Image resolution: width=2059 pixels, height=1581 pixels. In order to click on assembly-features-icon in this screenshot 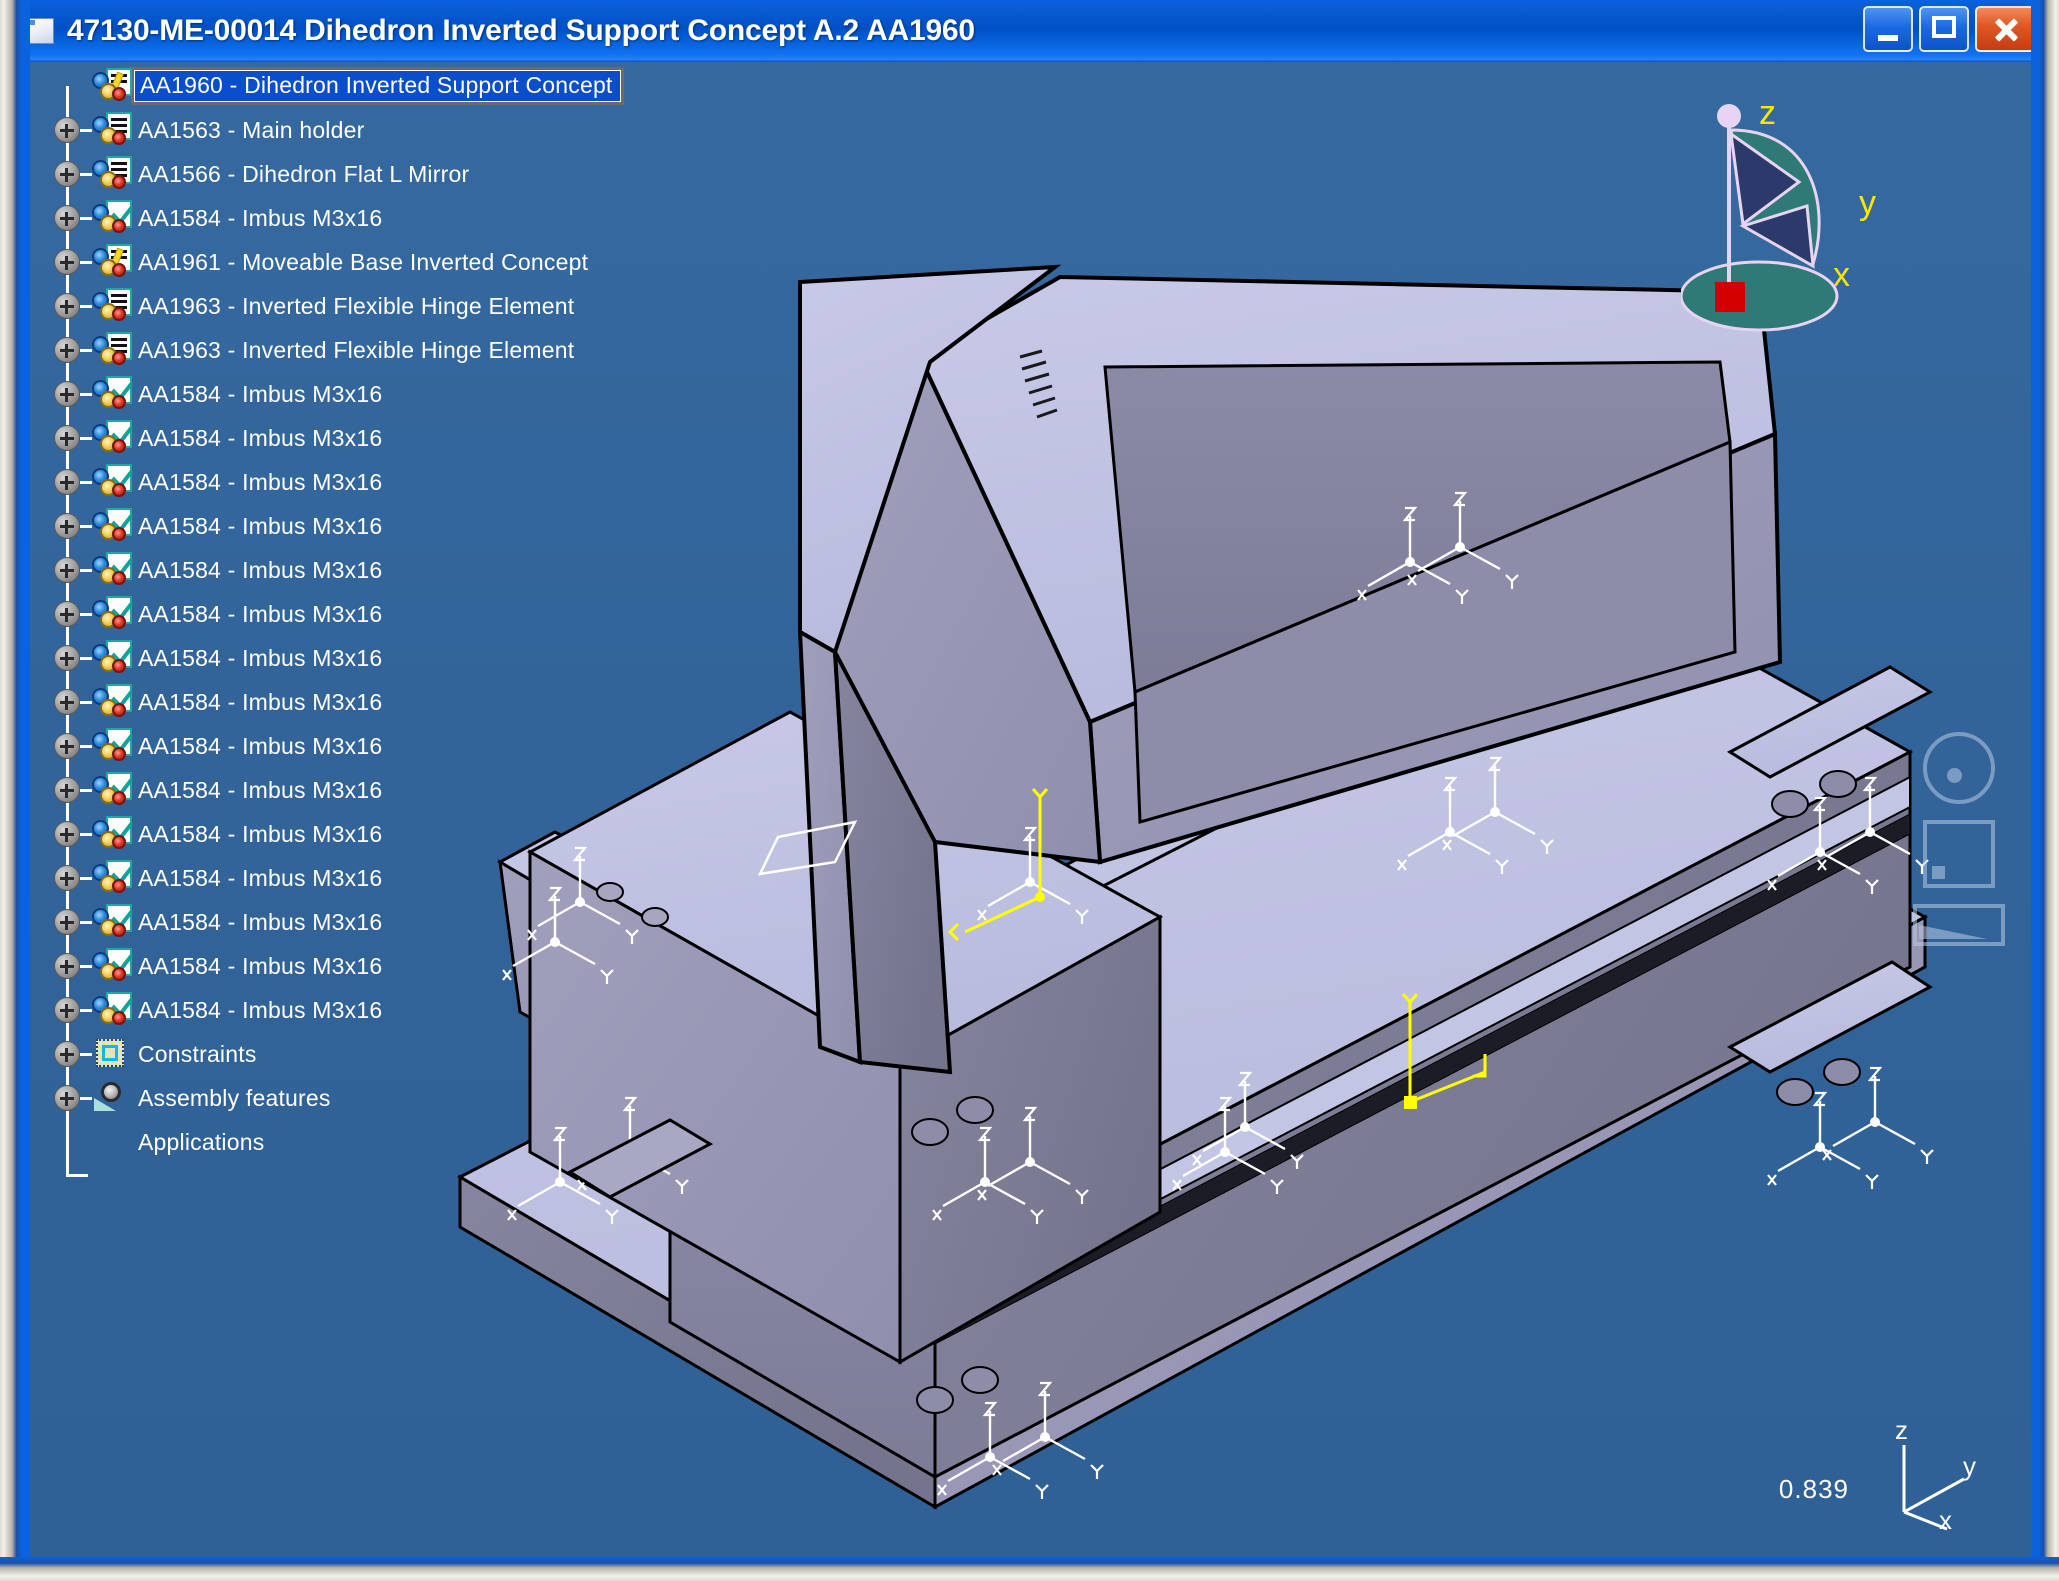, I will do `click(109, 1097)`.